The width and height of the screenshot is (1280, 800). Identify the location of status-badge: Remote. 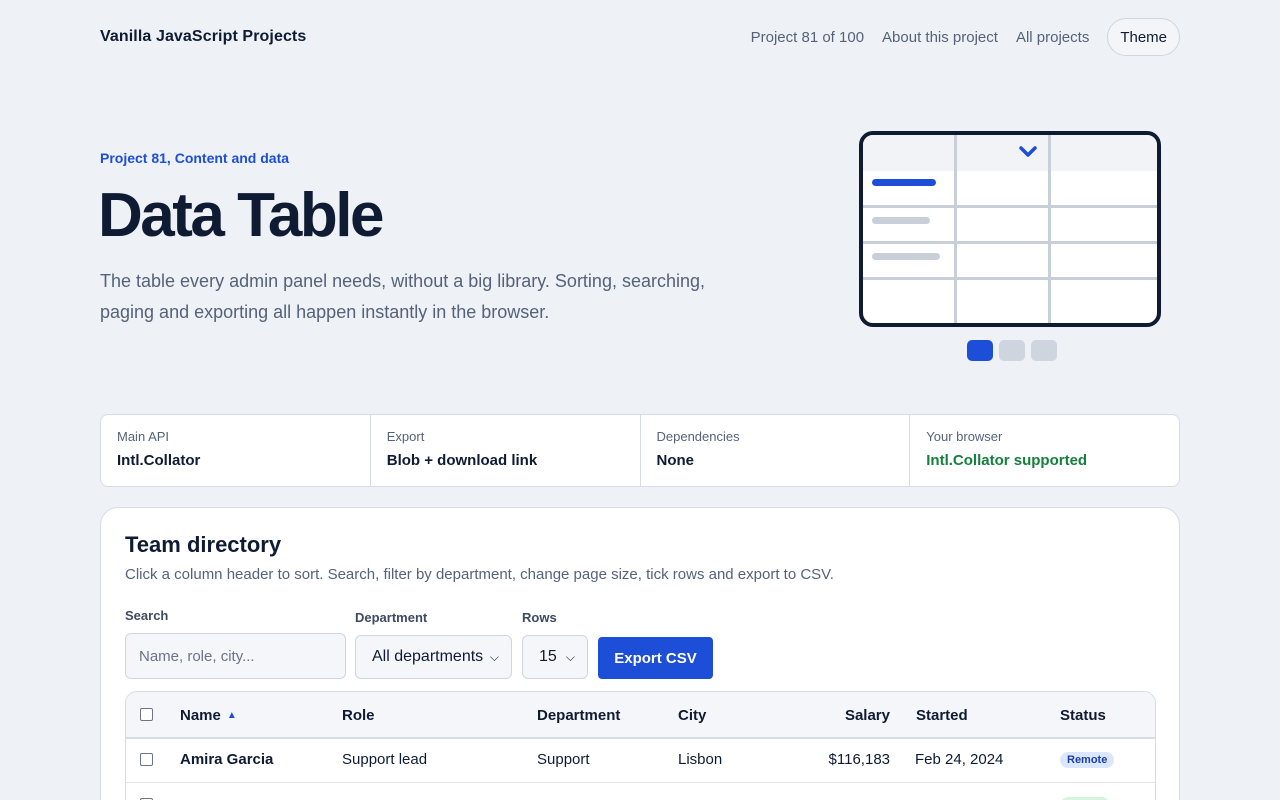
(1087, 760).